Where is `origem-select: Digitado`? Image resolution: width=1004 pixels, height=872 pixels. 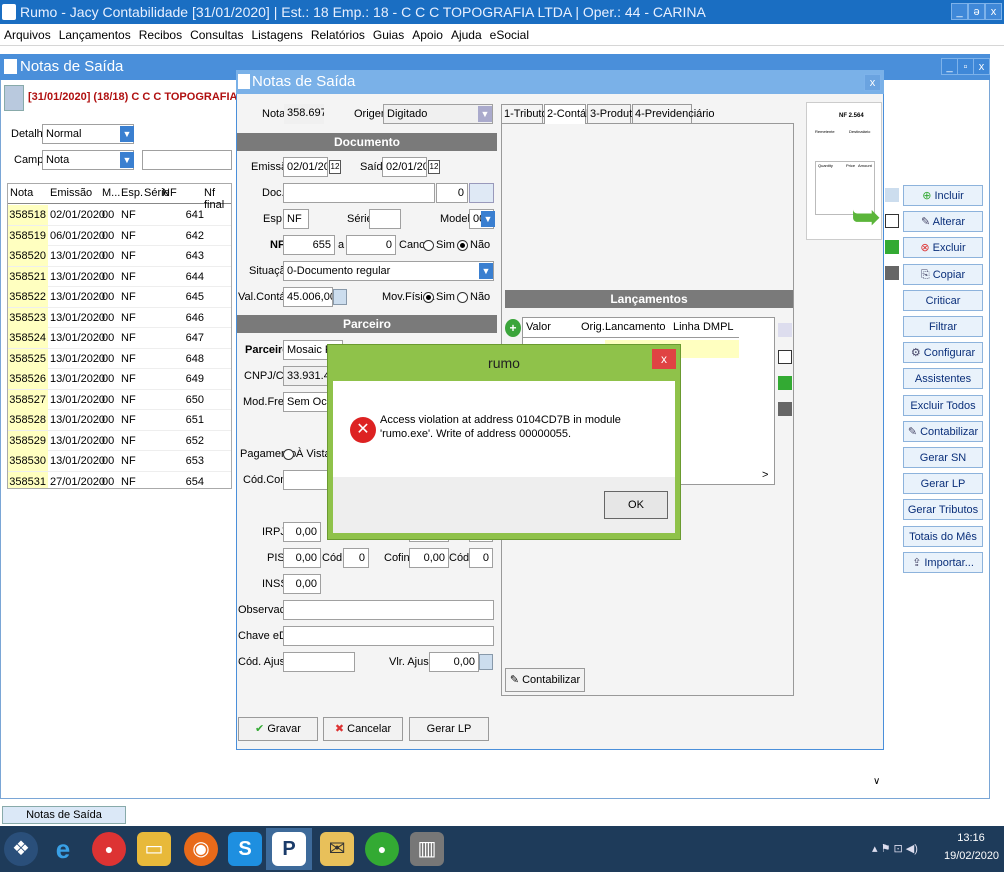
origem-select: Digitado is located at coordinates (438, 114).